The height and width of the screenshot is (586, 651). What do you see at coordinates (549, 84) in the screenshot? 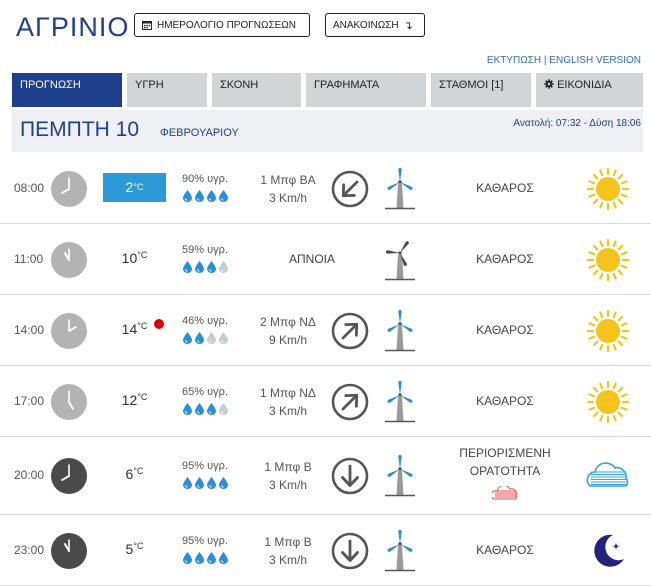
I see `gear-icon` at bounding box center [549, 84].